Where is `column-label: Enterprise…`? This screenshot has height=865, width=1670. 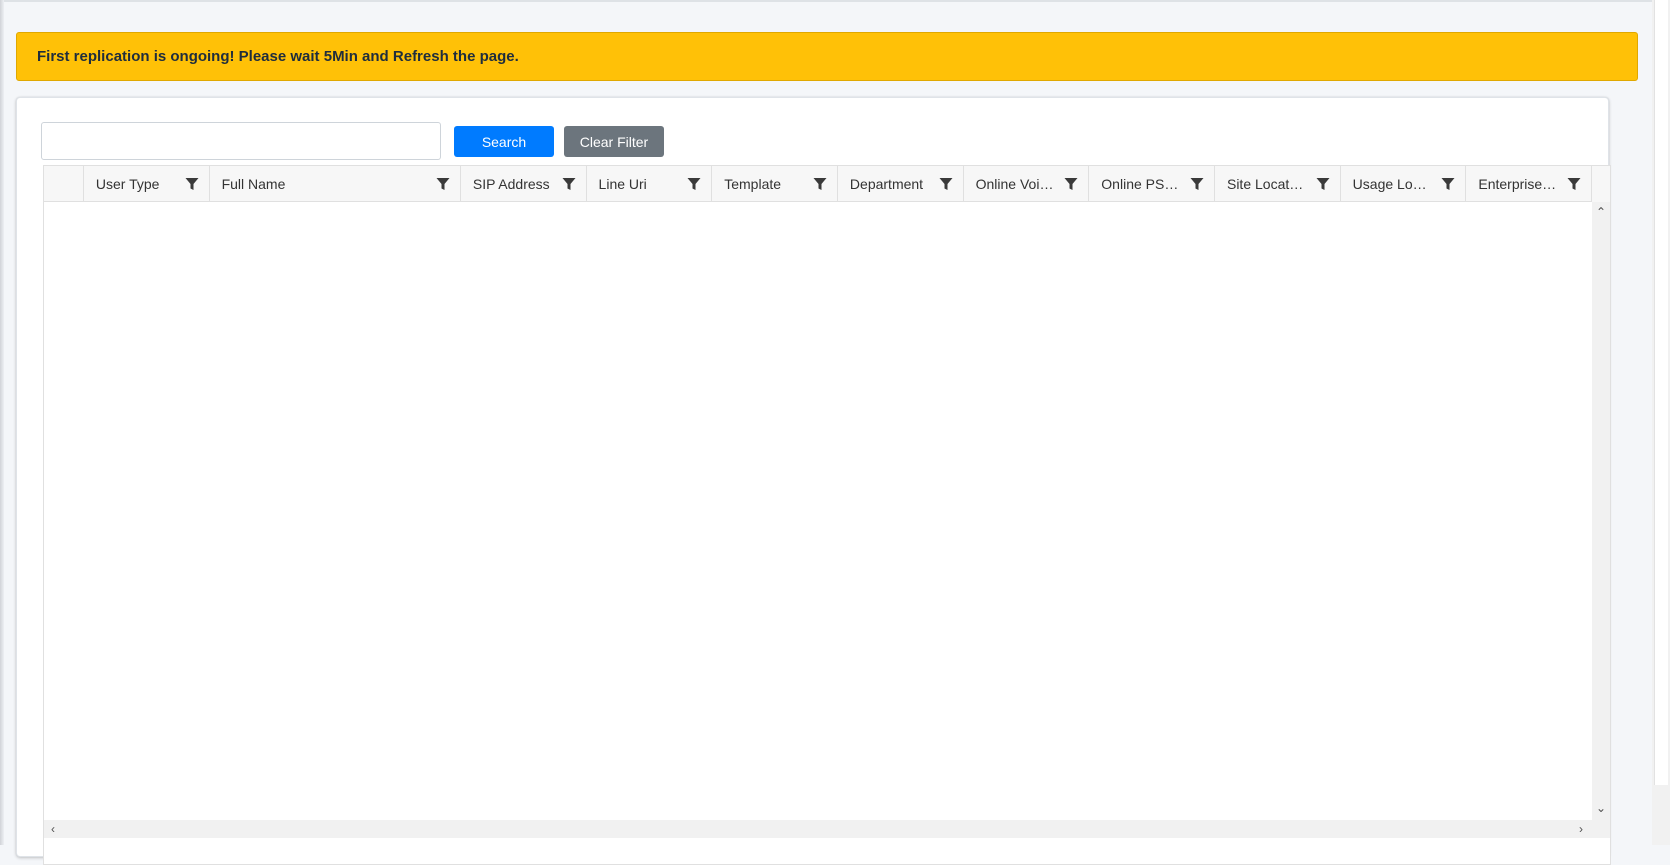
column-label: Enterprise… is located at coordinates (1517, 184).